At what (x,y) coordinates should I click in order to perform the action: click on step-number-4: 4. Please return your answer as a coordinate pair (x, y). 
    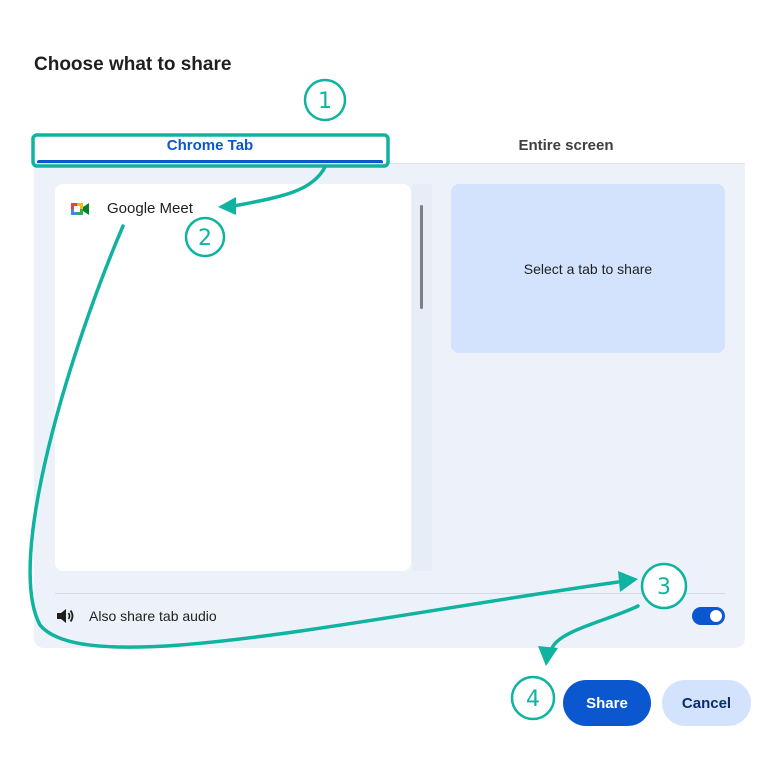
    Looking at the image, I should click on (533, 699).